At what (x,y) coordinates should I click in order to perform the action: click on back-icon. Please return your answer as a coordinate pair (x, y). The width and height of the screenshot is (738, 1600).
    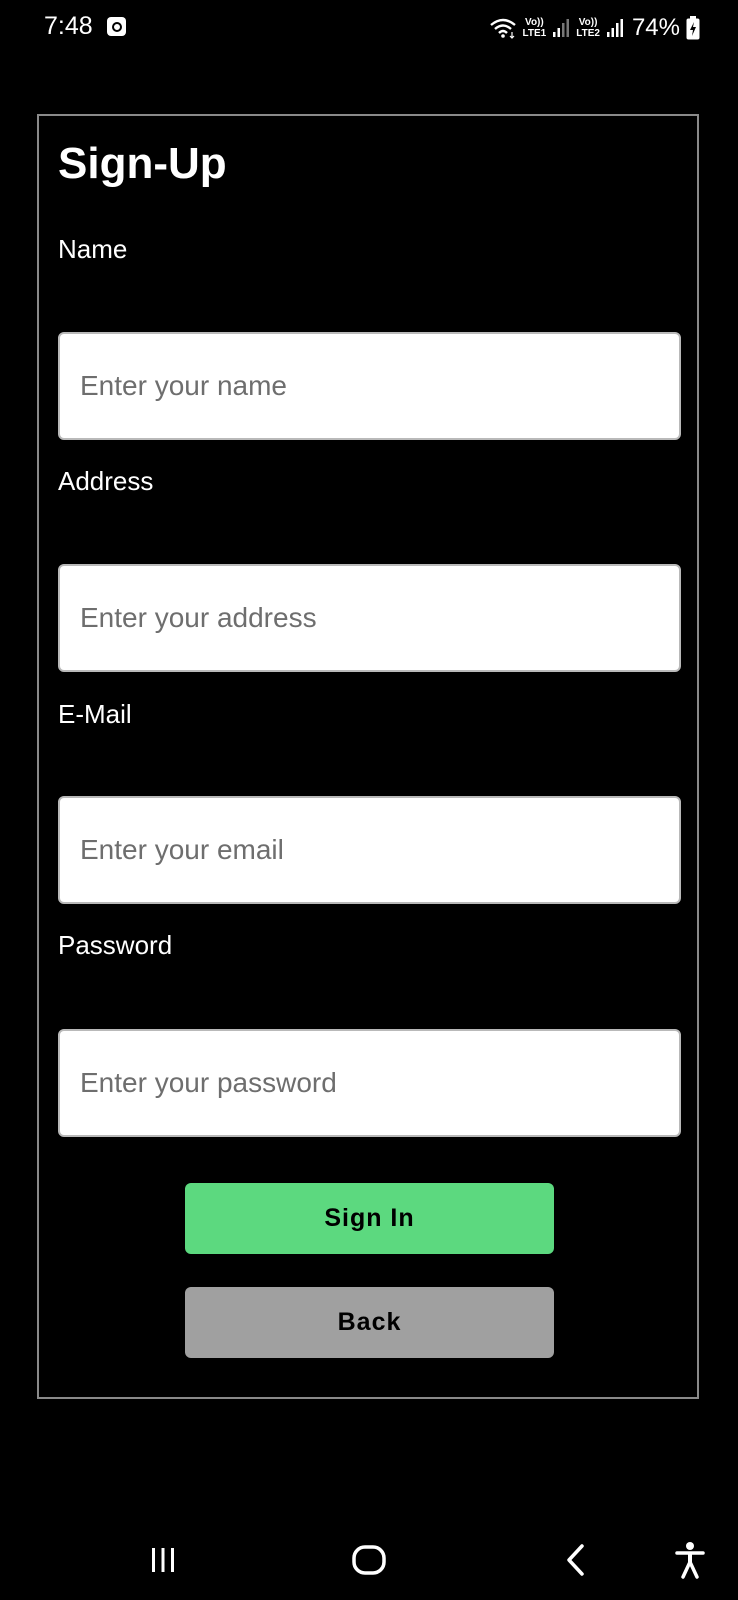
    Looking at the image, I should click on (575, 1560).